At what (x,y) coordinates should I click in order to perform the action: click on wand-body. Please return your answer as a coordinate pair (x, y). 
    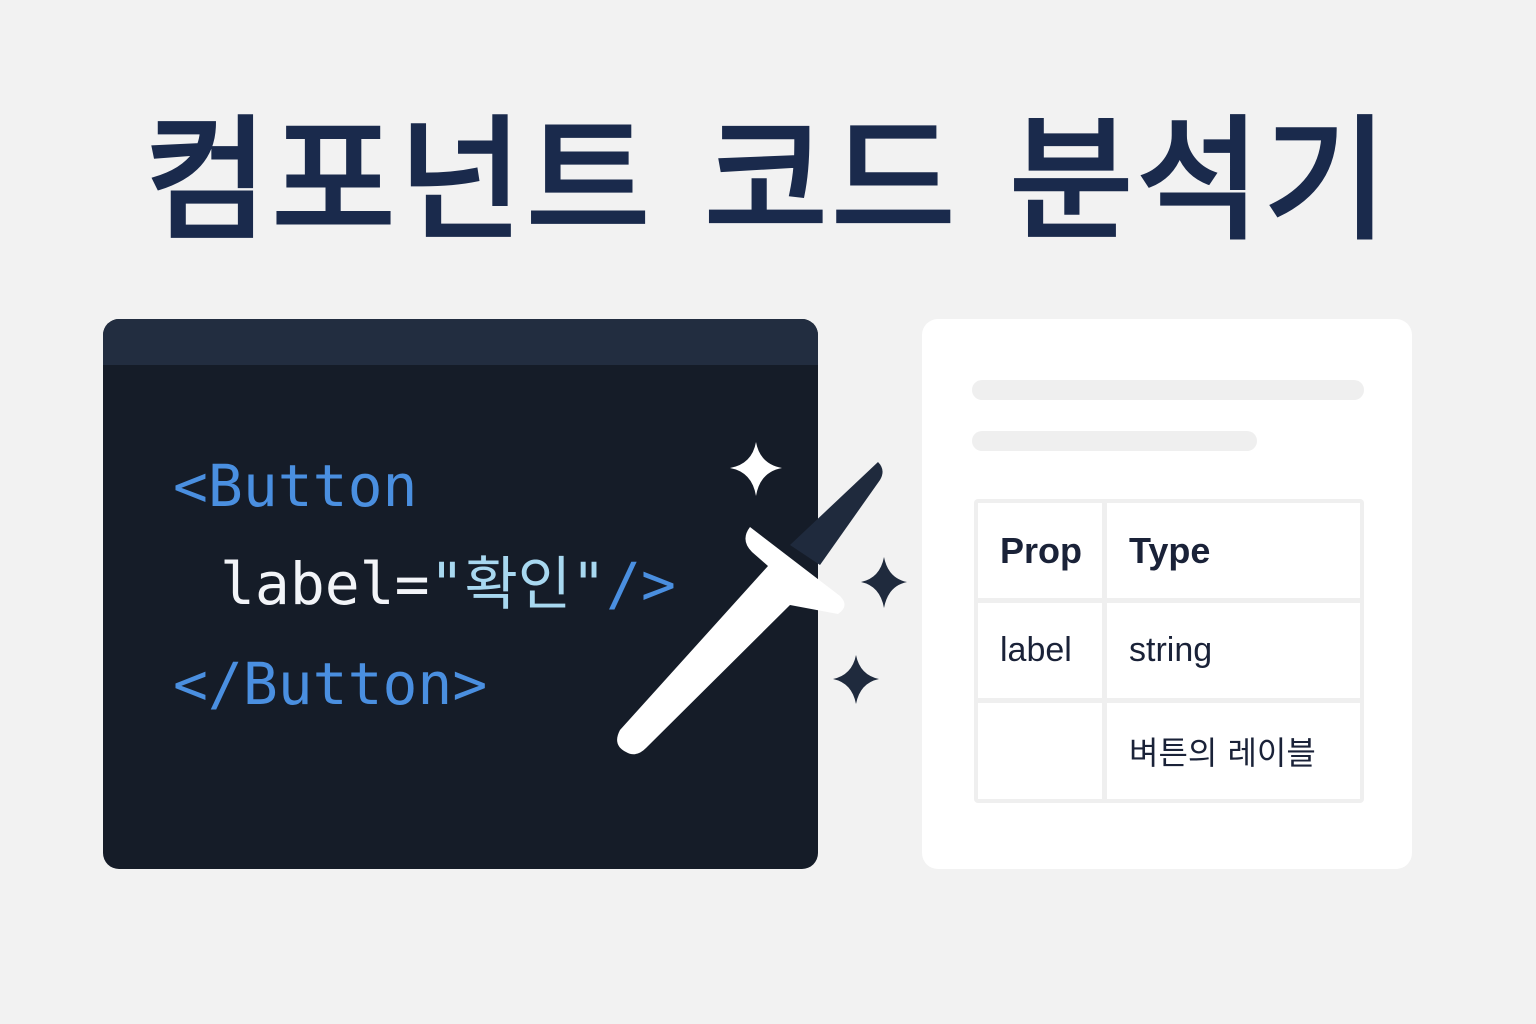
    Looking at the image, I should click on (731, 641).